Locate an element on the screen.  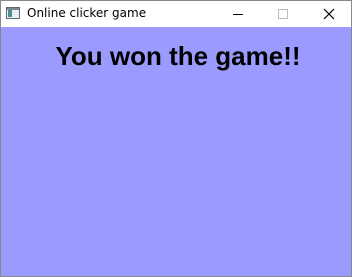
win-message: You won the game!! is located at coordinates (178, 56).